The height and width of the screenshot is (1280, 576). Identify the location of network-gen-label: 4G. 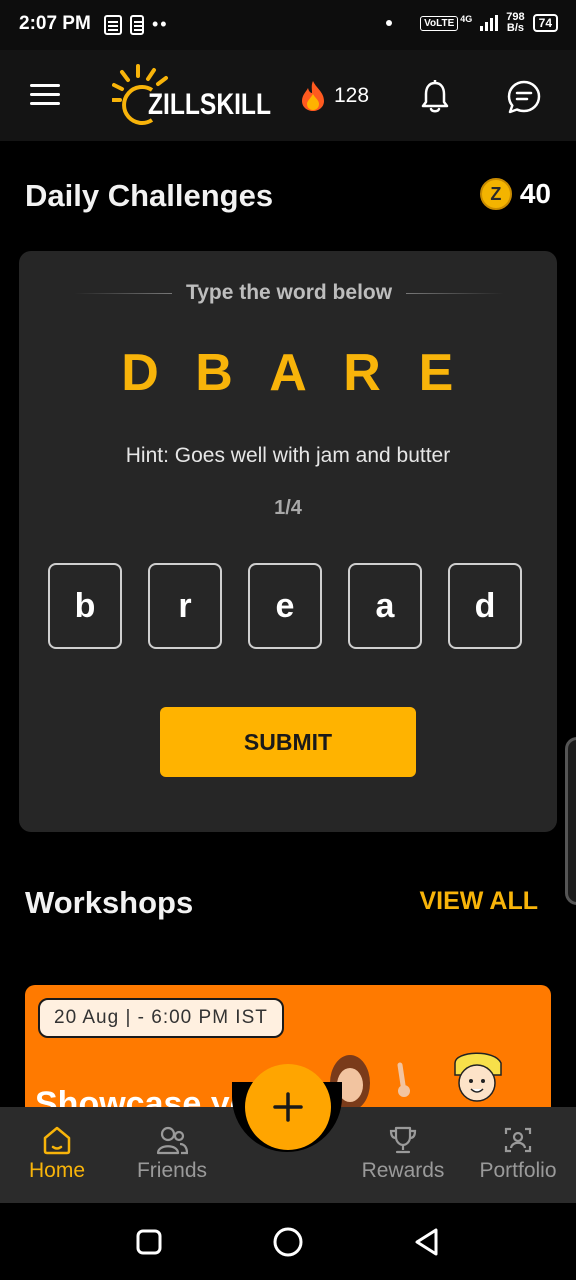
(466, 19).